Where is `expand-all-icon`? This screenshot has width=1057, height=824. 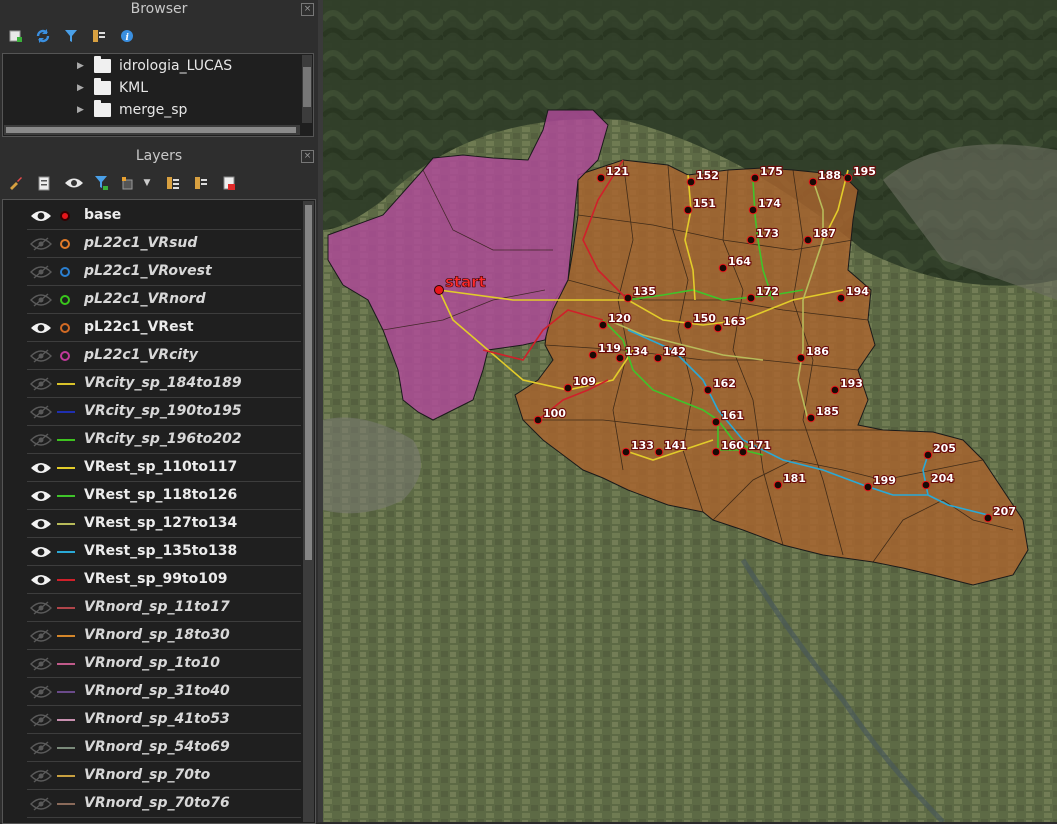 expand-all-icon is located at coordinates (173, 183).